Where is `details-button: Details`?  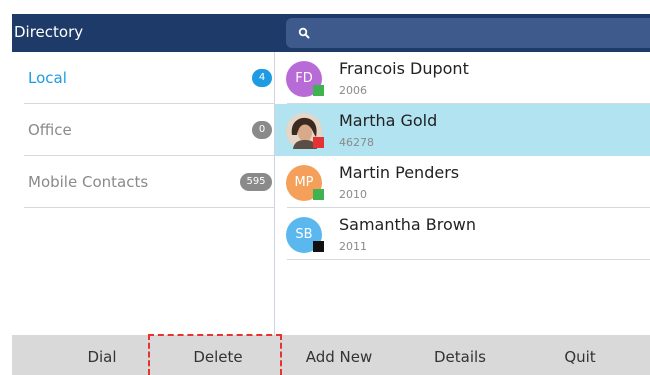
details-button: Details is located at coordinates (460, 355).